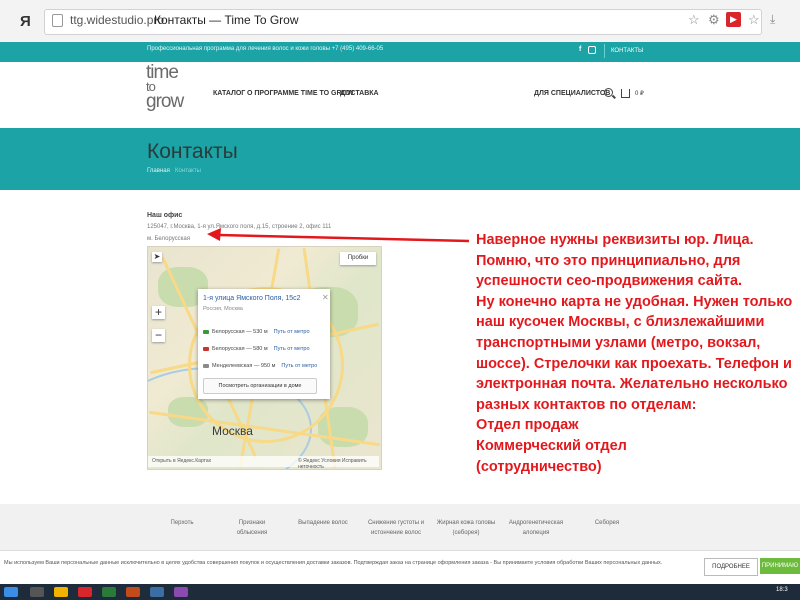  I want to click on metro-station-row: Белорусская — 530 м Путь от метро, so click(256, 332).